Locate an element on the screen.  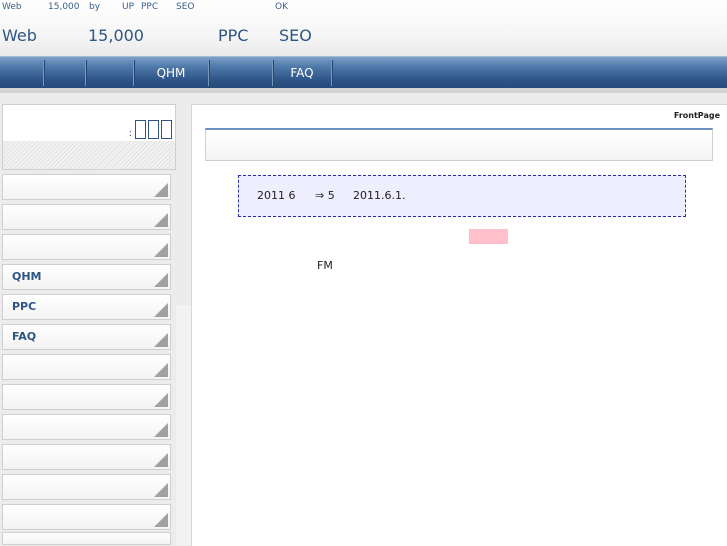
nav-item-faq: FAQ is located at coordinates (302, 73).